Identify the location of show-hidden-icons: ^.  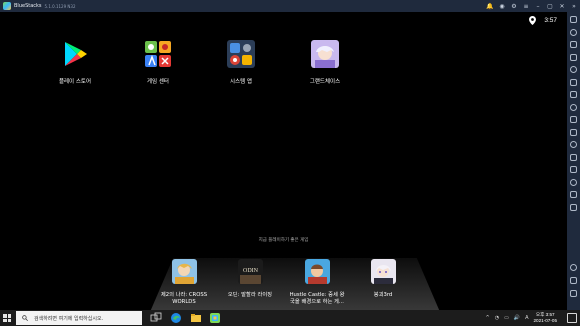
(488, 318).